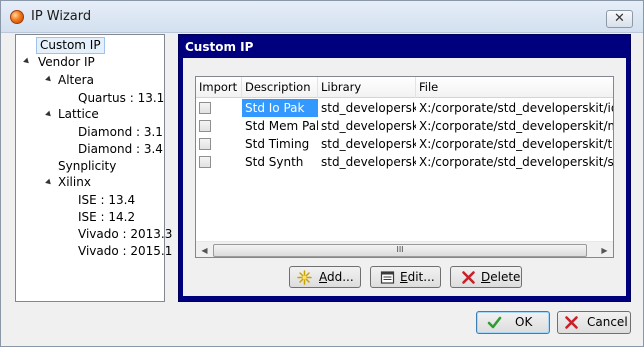  I want to click on cell-description: Std Timing, so click(277, 144).